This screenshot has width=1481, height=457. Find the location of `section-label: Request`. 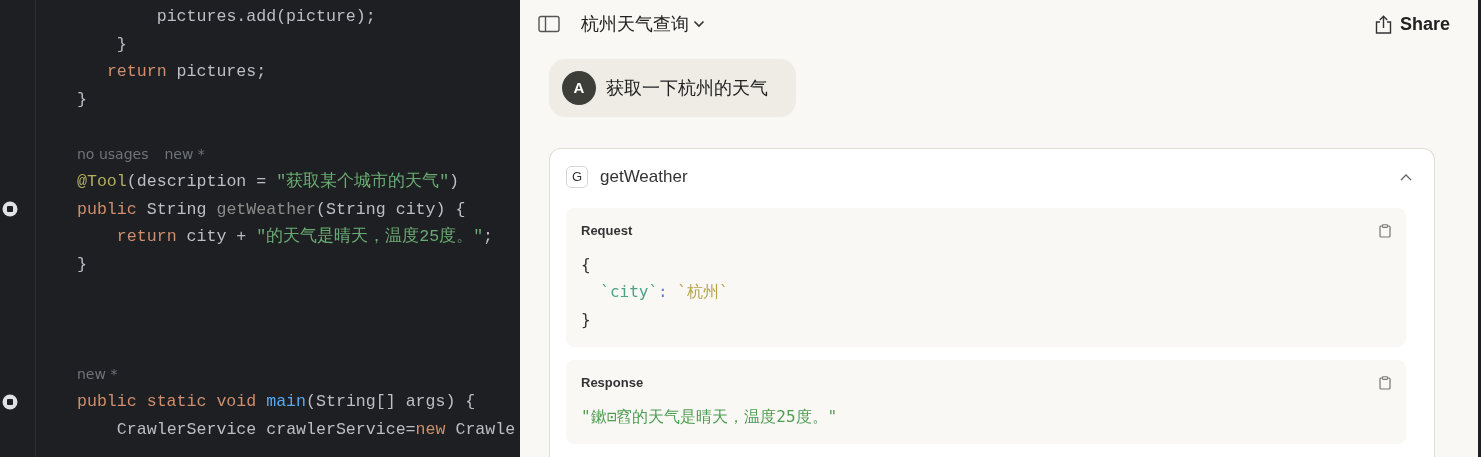

section-label: Request is located at coordinates (607, 231).